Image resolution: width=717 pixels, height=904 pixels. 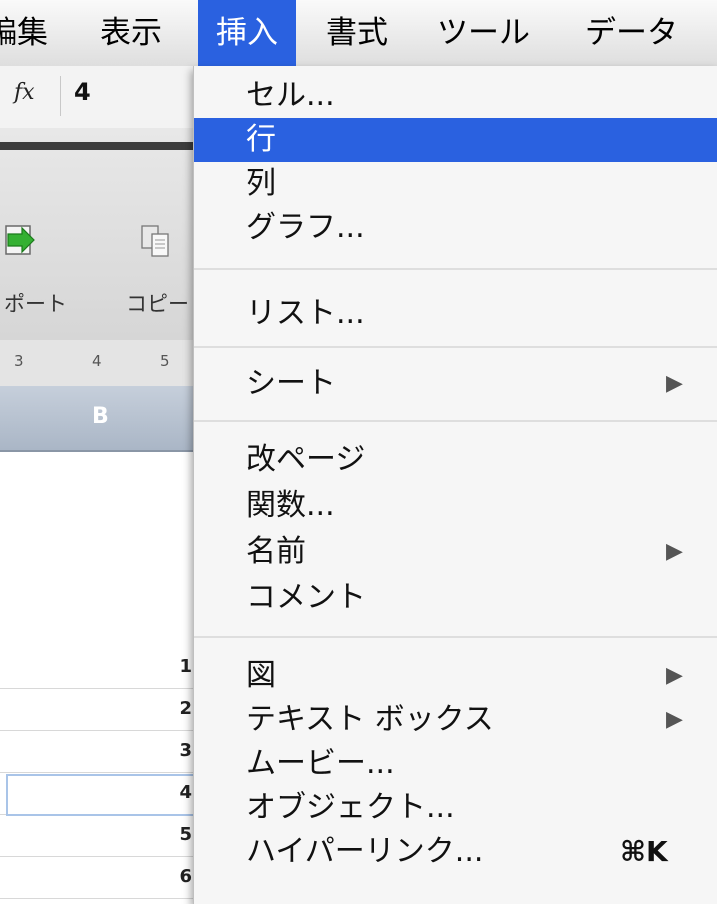 What do you see at coordinates (185, 792) in the screenshot?
I see `cell-value: 4` at bounding box center [185, 792].